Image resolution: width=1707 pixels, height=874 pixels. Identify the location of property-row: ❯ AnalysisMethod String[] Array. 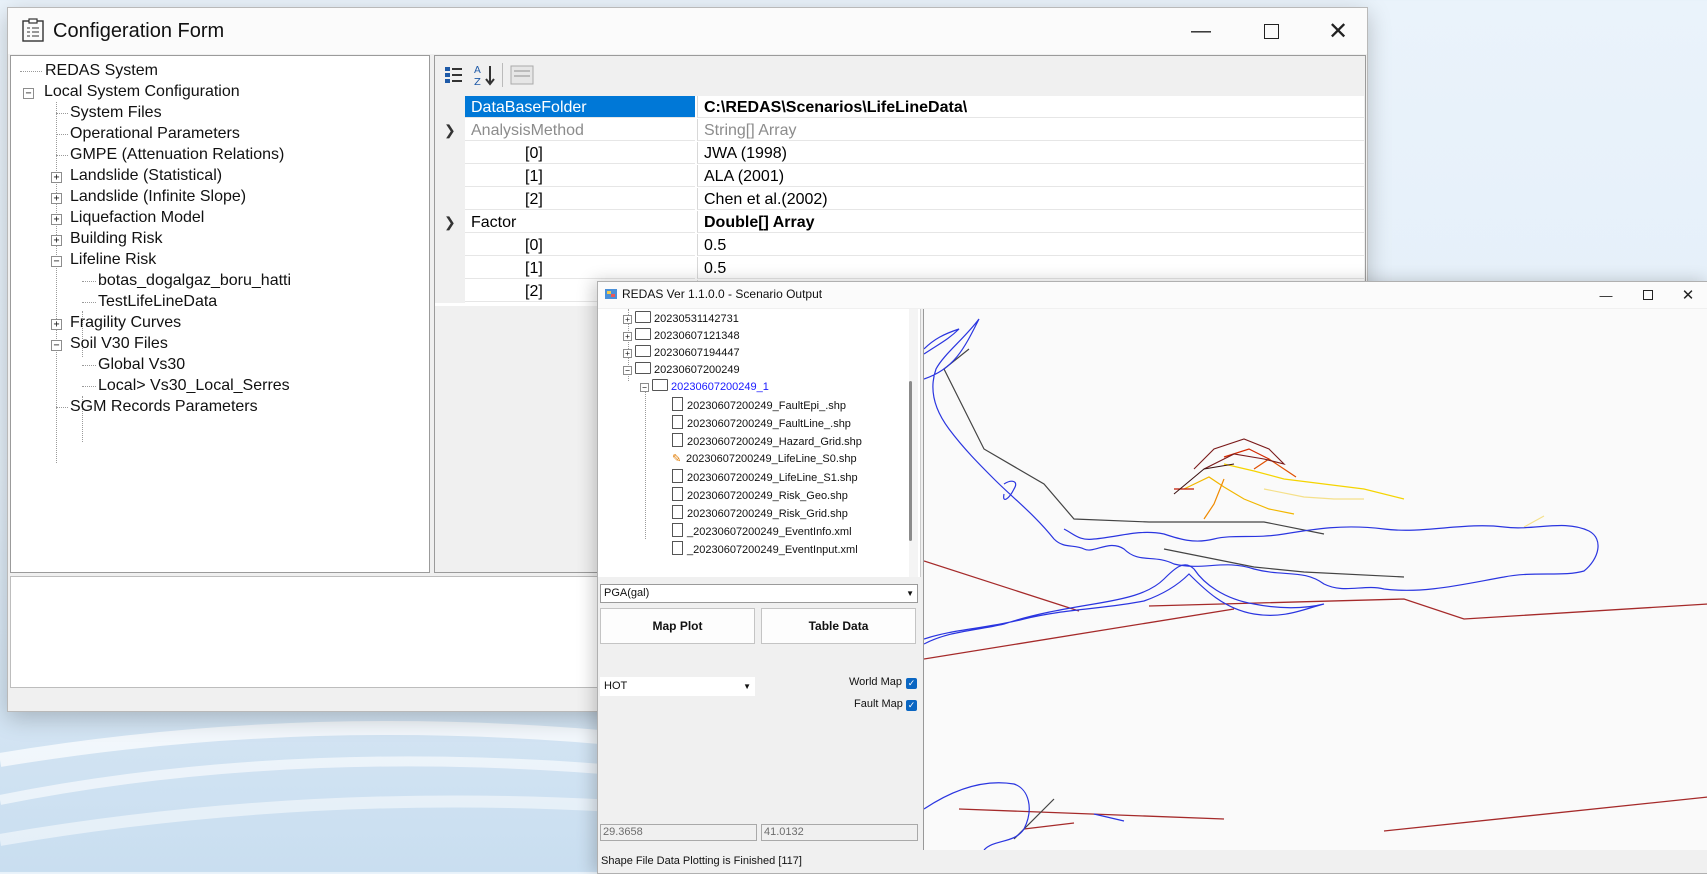
(899, 130).